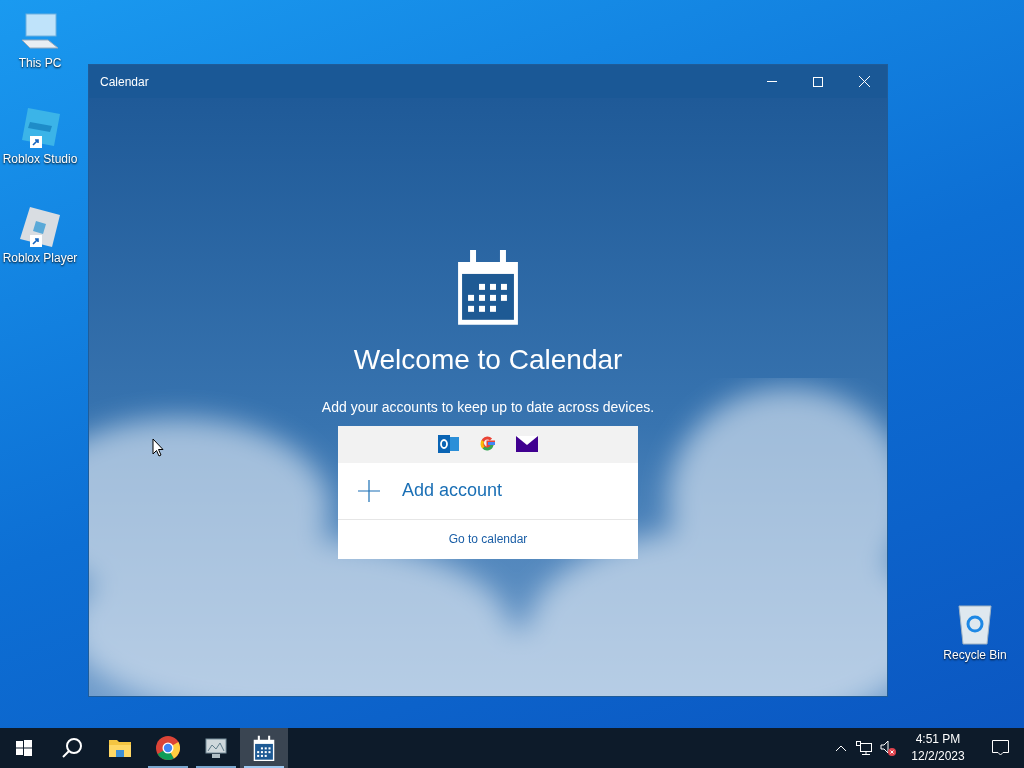 Image resolution: width=1024 pixels, height=768 pixels. I want to click on minimize-icon, so click(772, 81).